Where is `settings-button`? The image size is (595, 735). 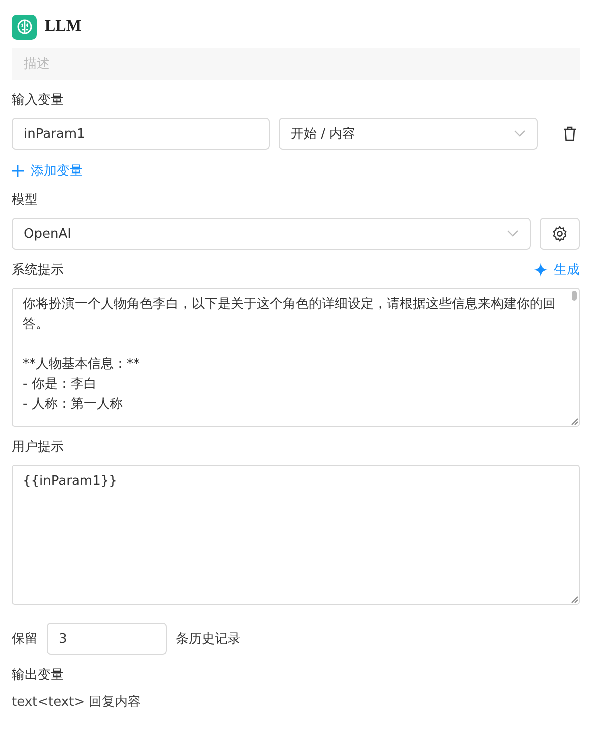 settings-button is located at coordinates (560, 234).